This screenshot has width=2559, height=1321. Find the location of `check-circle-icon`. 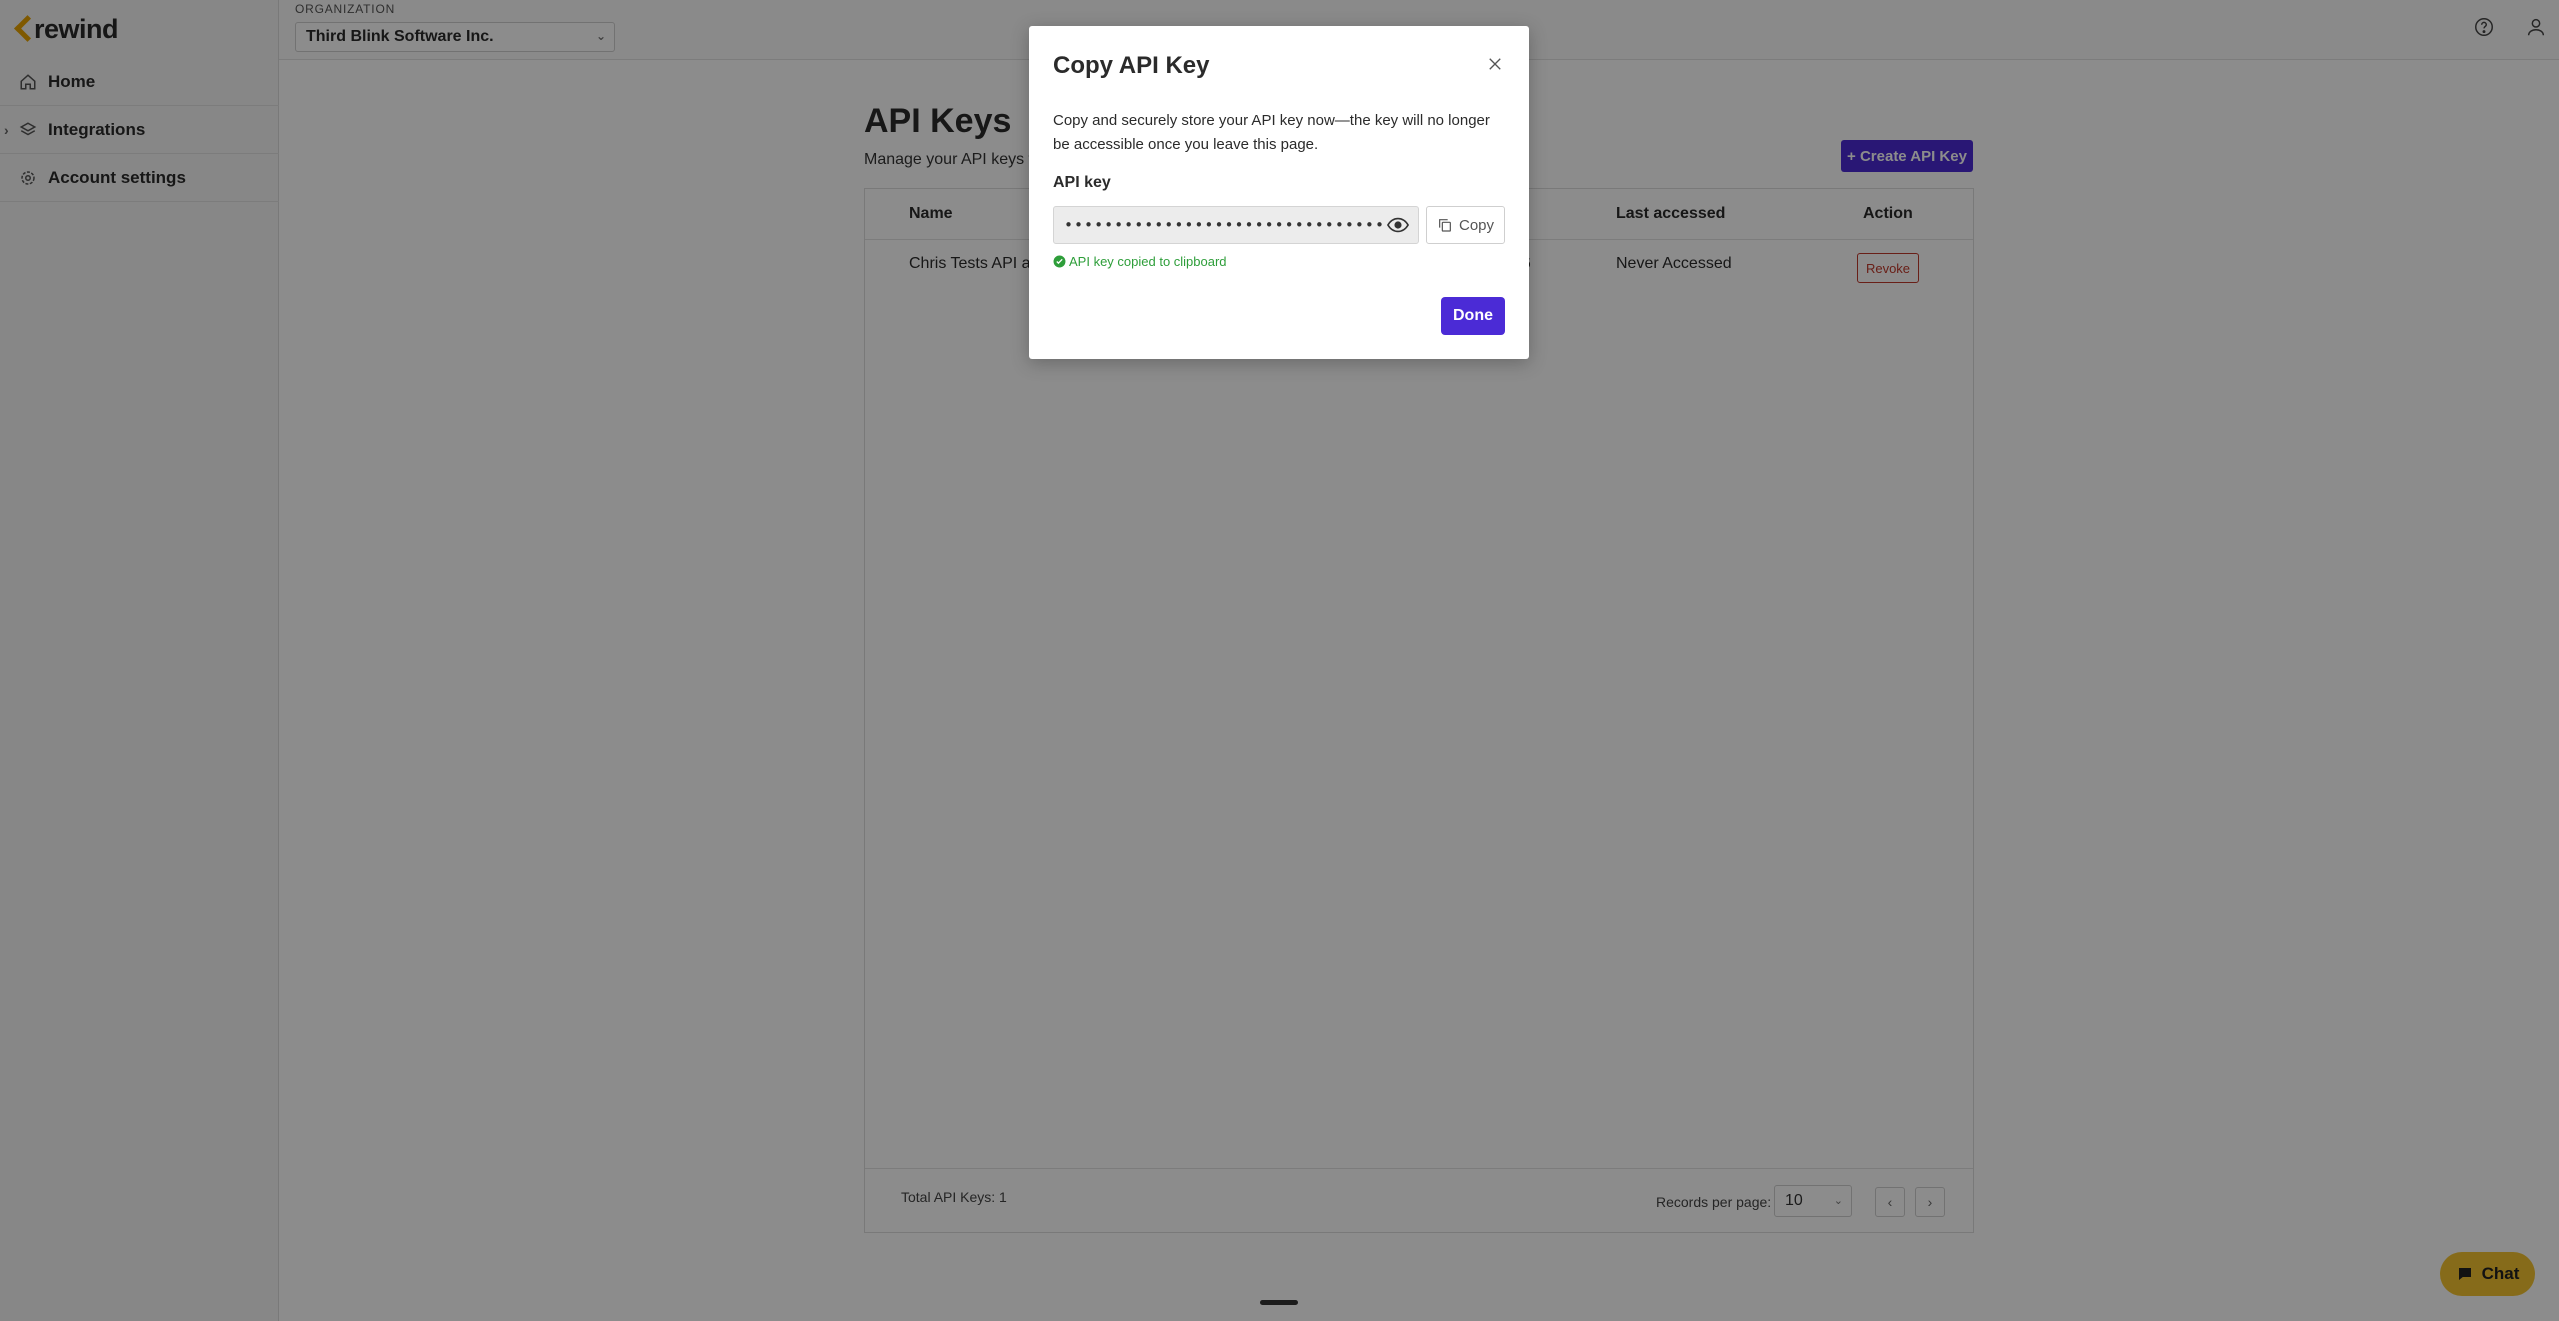

check-circle-icon is located at coordinates (1059, 261).